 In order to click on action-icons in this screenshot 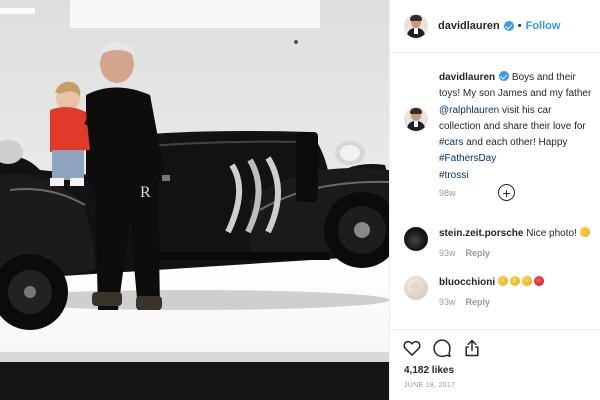, I will do `click(442, 348)`.